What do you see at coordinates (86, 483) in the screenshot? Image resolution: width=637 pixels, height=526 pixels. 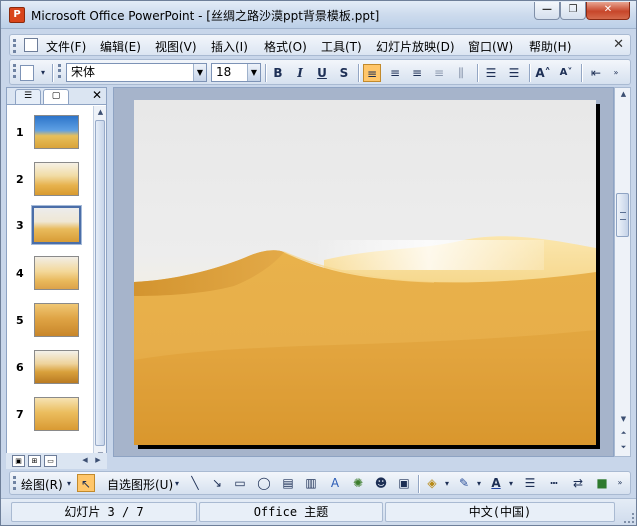 I see `select-pointer-icon: ↖` at bounding box center [86, 483].